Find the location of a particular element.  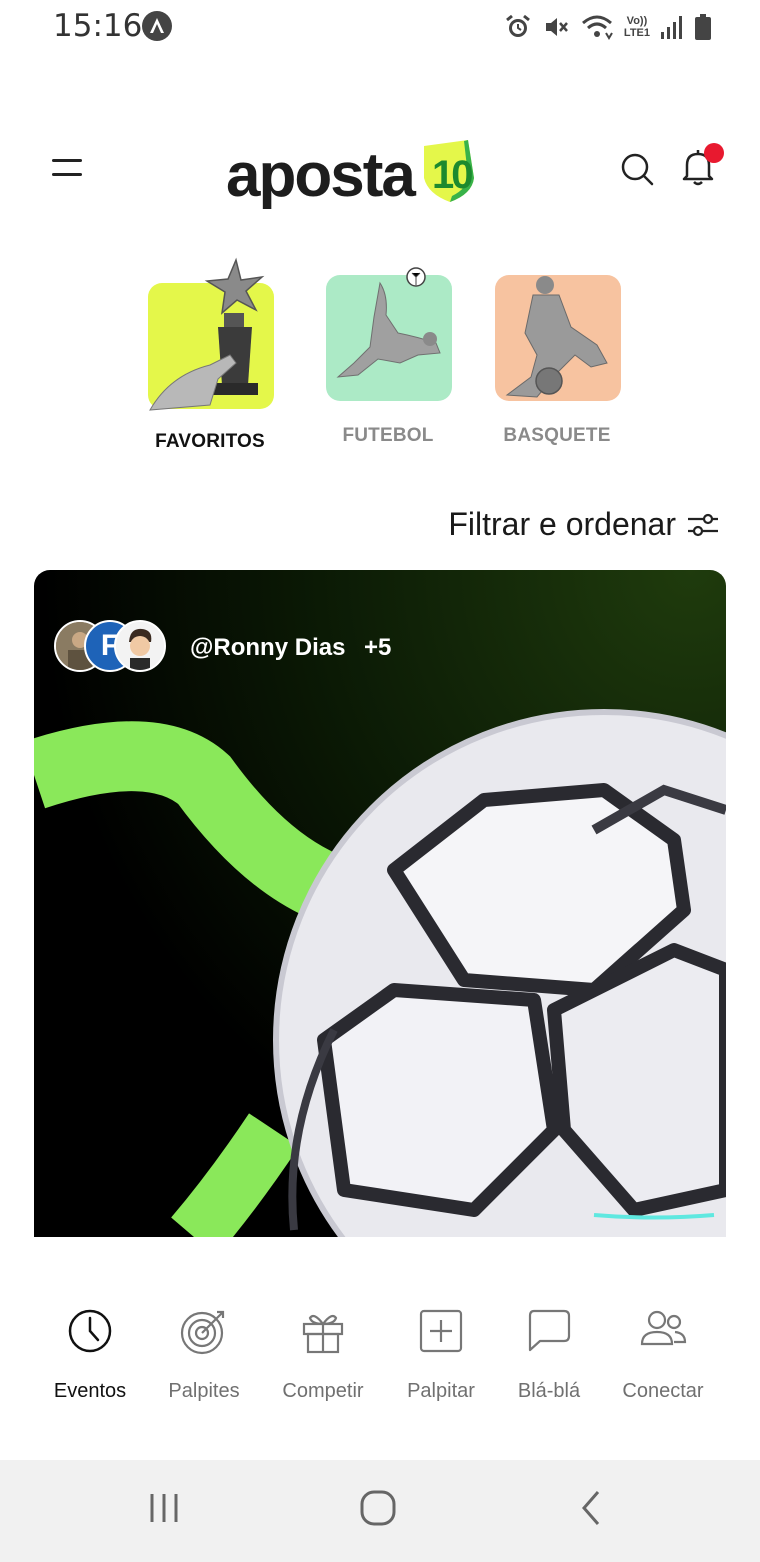

nav-label-palpites: Palpites is located at coordinates (204, 1391).